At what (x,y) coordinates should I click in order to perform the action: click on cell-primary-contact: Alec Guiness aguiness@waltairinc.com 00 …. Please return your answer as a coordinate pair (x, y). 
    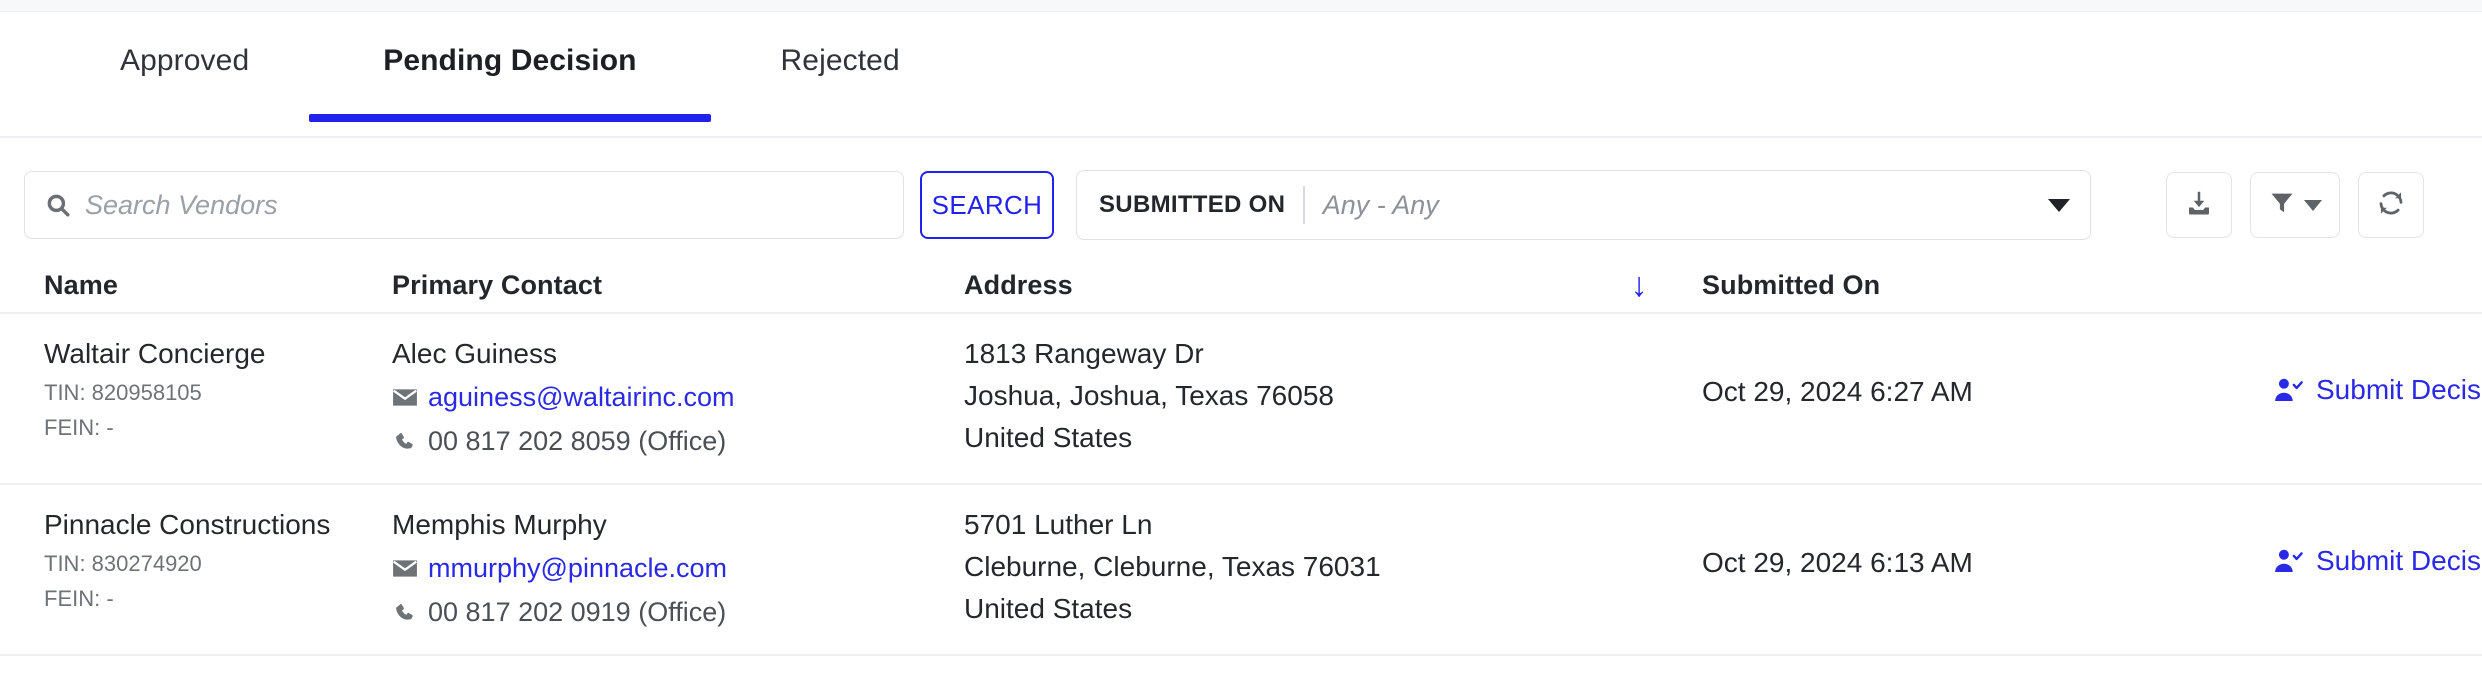
    Looking at the image, I should click on (678, 398).